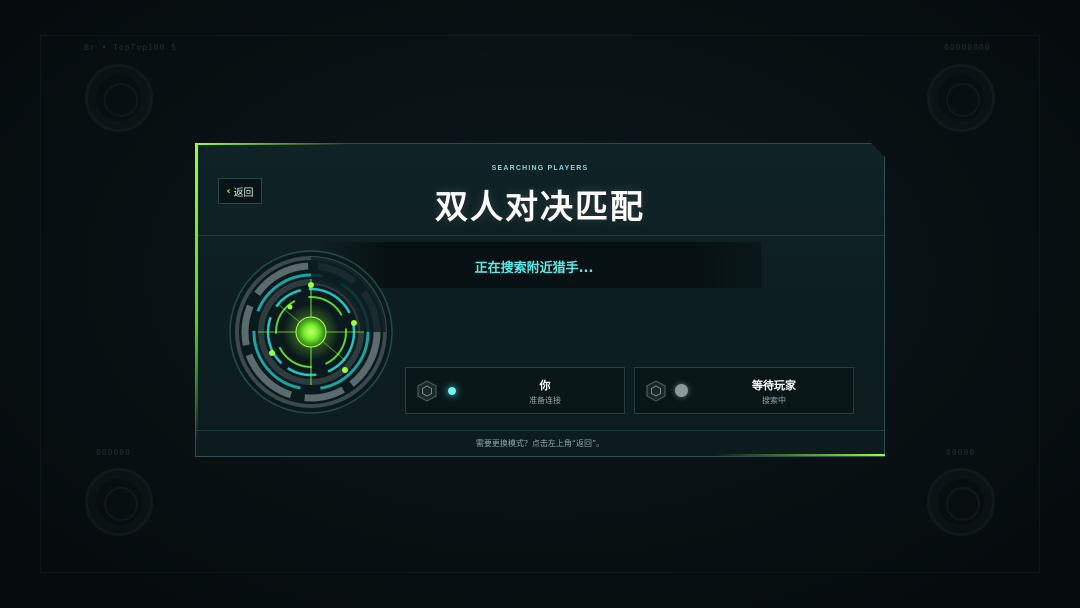 The image size is (1080, 608). What do you see at coordinates (540, 235) in the screenshot?
I see `header-divider` at bounding box center [540, 235].